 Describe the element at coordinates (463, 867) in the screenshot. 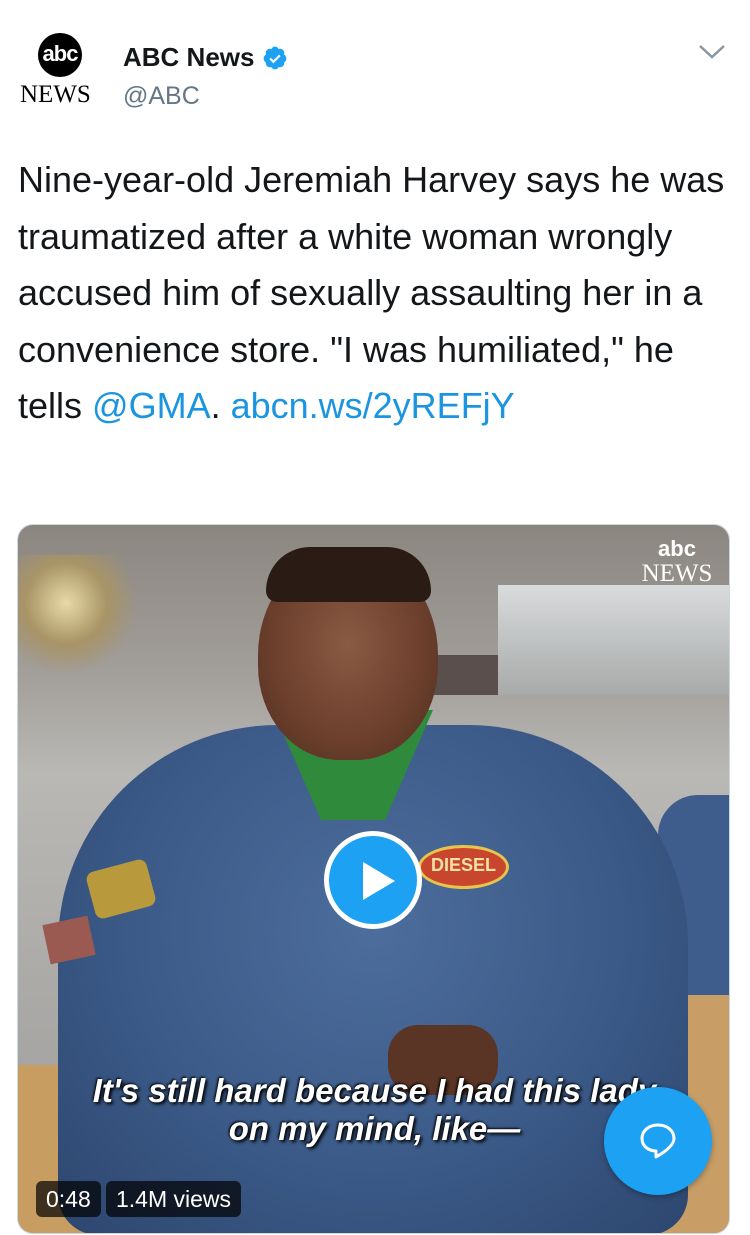

I see `diesel-patch: DIESEL` at that location.